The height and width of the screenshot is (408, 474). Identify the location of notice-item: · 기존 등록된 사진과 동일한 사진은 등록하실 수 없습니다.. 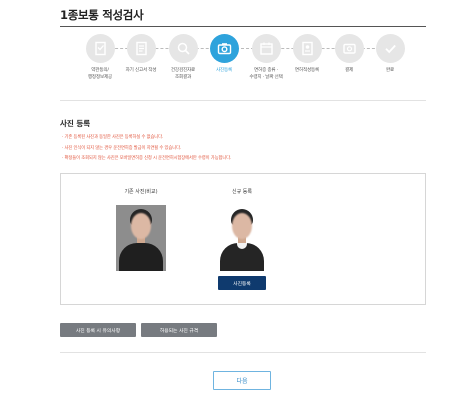
(113, 137).